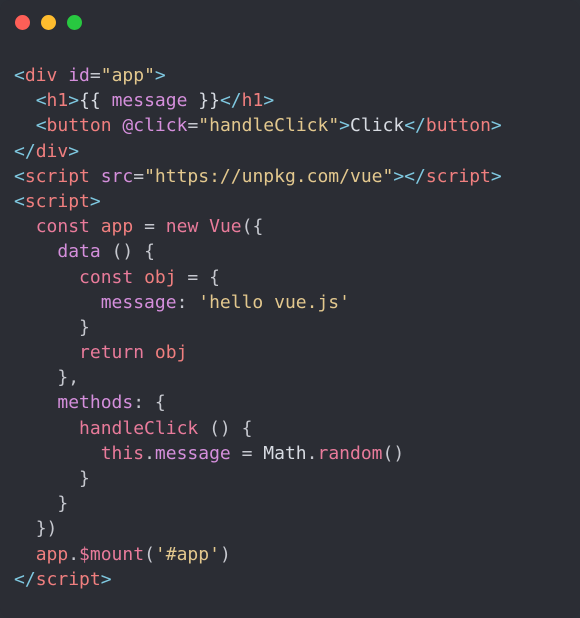  I want to click on code-token: src, so click(117, 176).